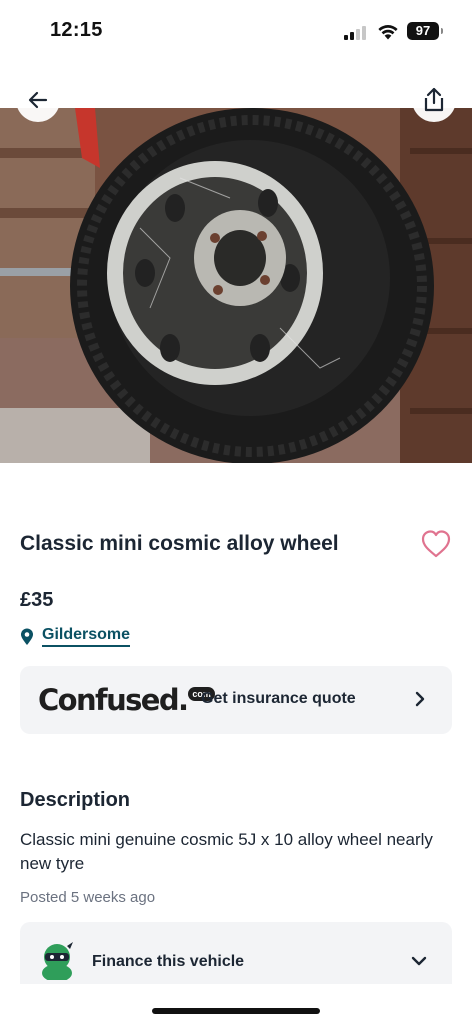  What do you see at coordinates (236, 1011) in the screenshot?
I see `home-indicator` at bounding box center [236, 1011].